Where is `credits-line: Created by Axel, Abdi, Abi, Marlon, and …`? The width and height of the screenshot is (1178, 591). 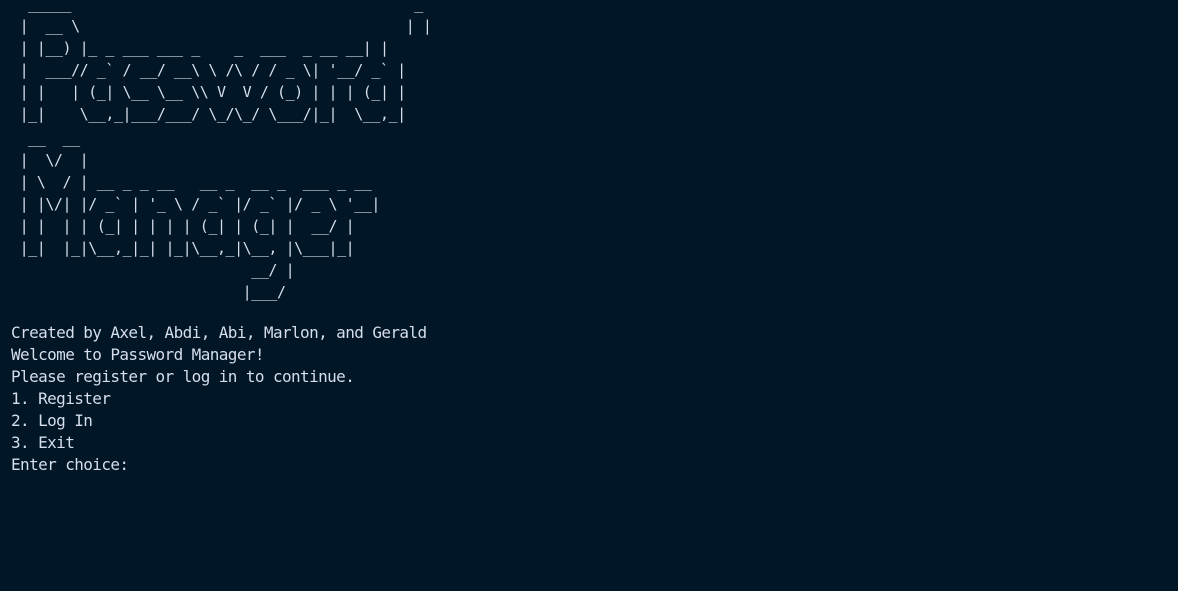
credits-line: Created by Axel, Abdi, Abi, Marlon, and … is located at coordinates (219, 332).